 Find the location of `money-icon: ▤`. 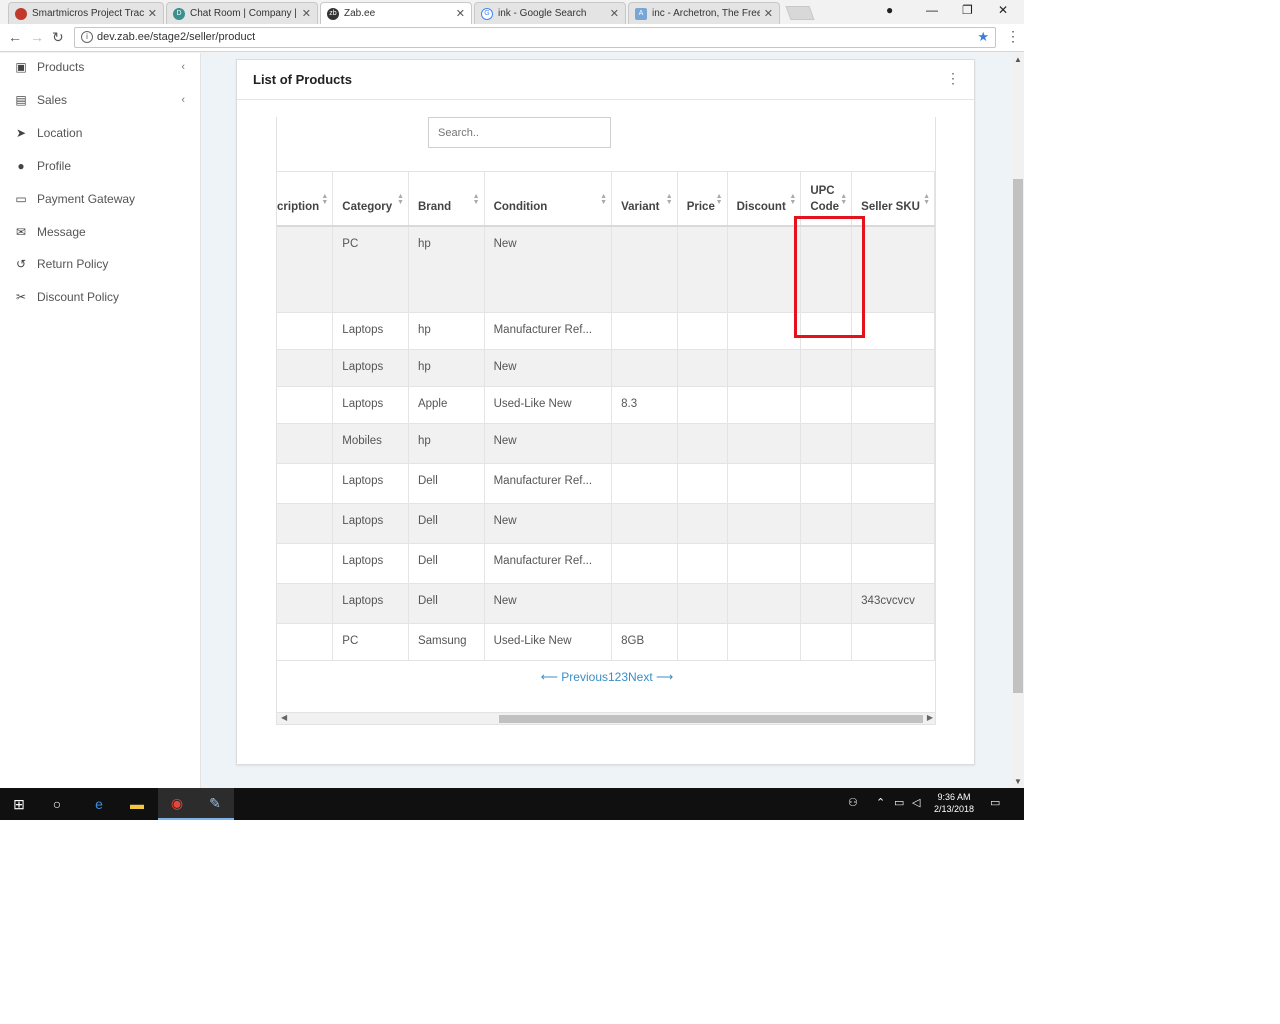

money-icon: ▤ is located at coordinates (21, 100).